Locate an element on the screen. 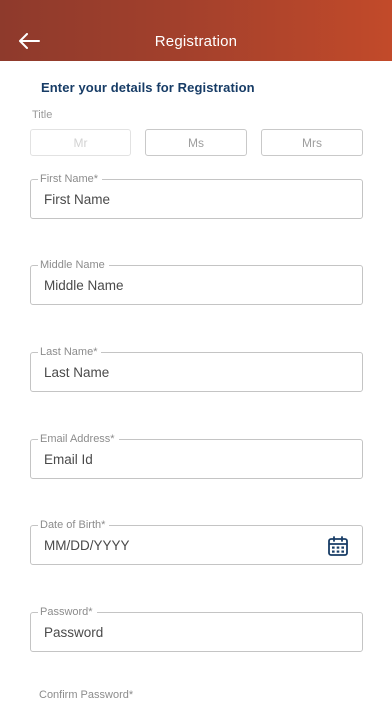 Image resolution: width=392 pixels, height=701 pixels. email-field: Email Address* is located at coordinates (196, 455).